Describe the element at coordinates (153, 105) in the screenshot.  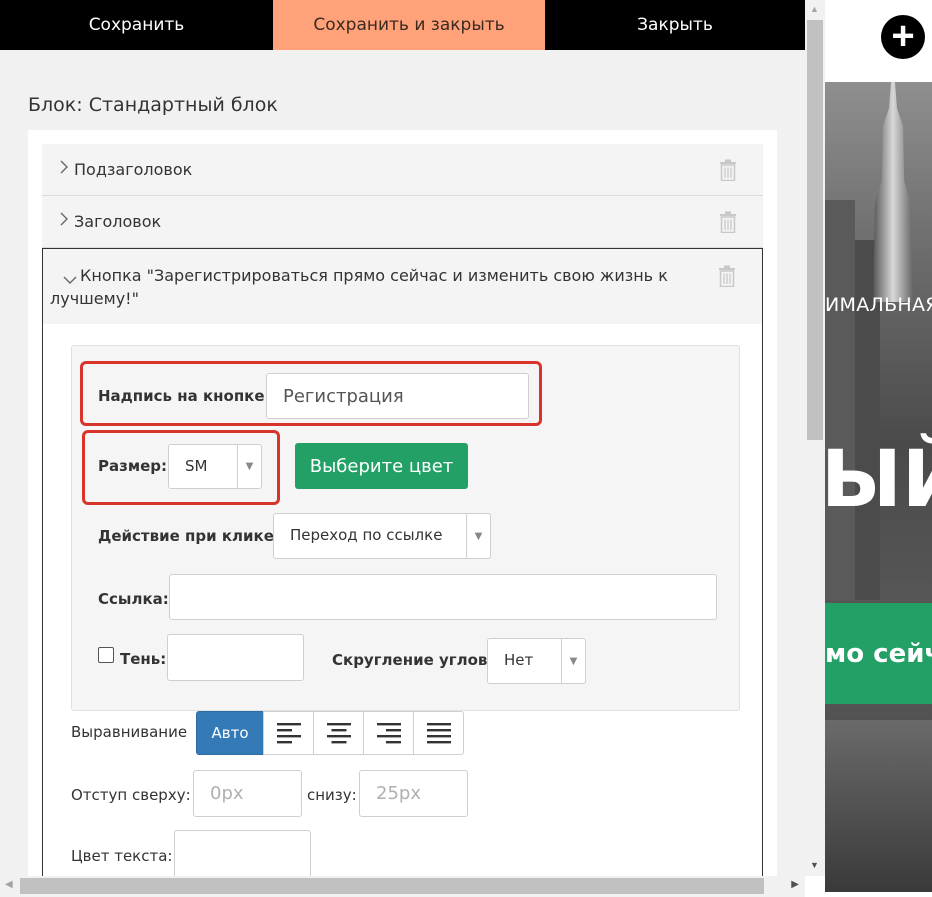
I see `page-title: Блок: Стандартный блок` at that location.